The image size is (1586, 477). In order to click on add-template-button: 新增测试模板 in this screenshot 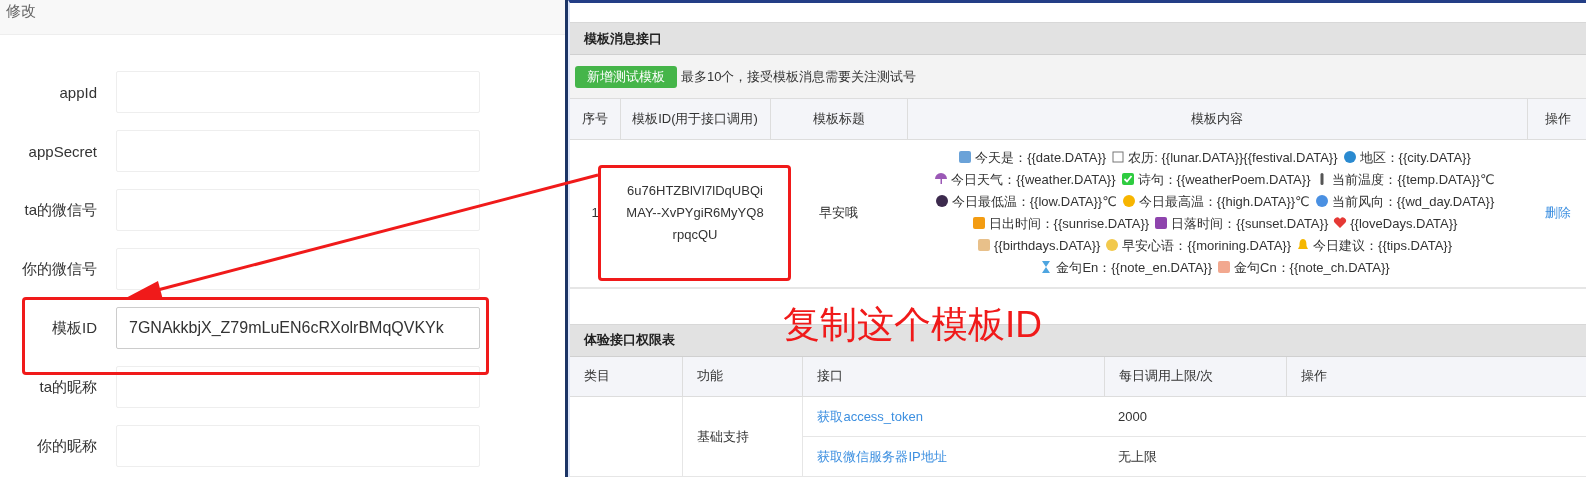, I will do `click(626, 76)`.